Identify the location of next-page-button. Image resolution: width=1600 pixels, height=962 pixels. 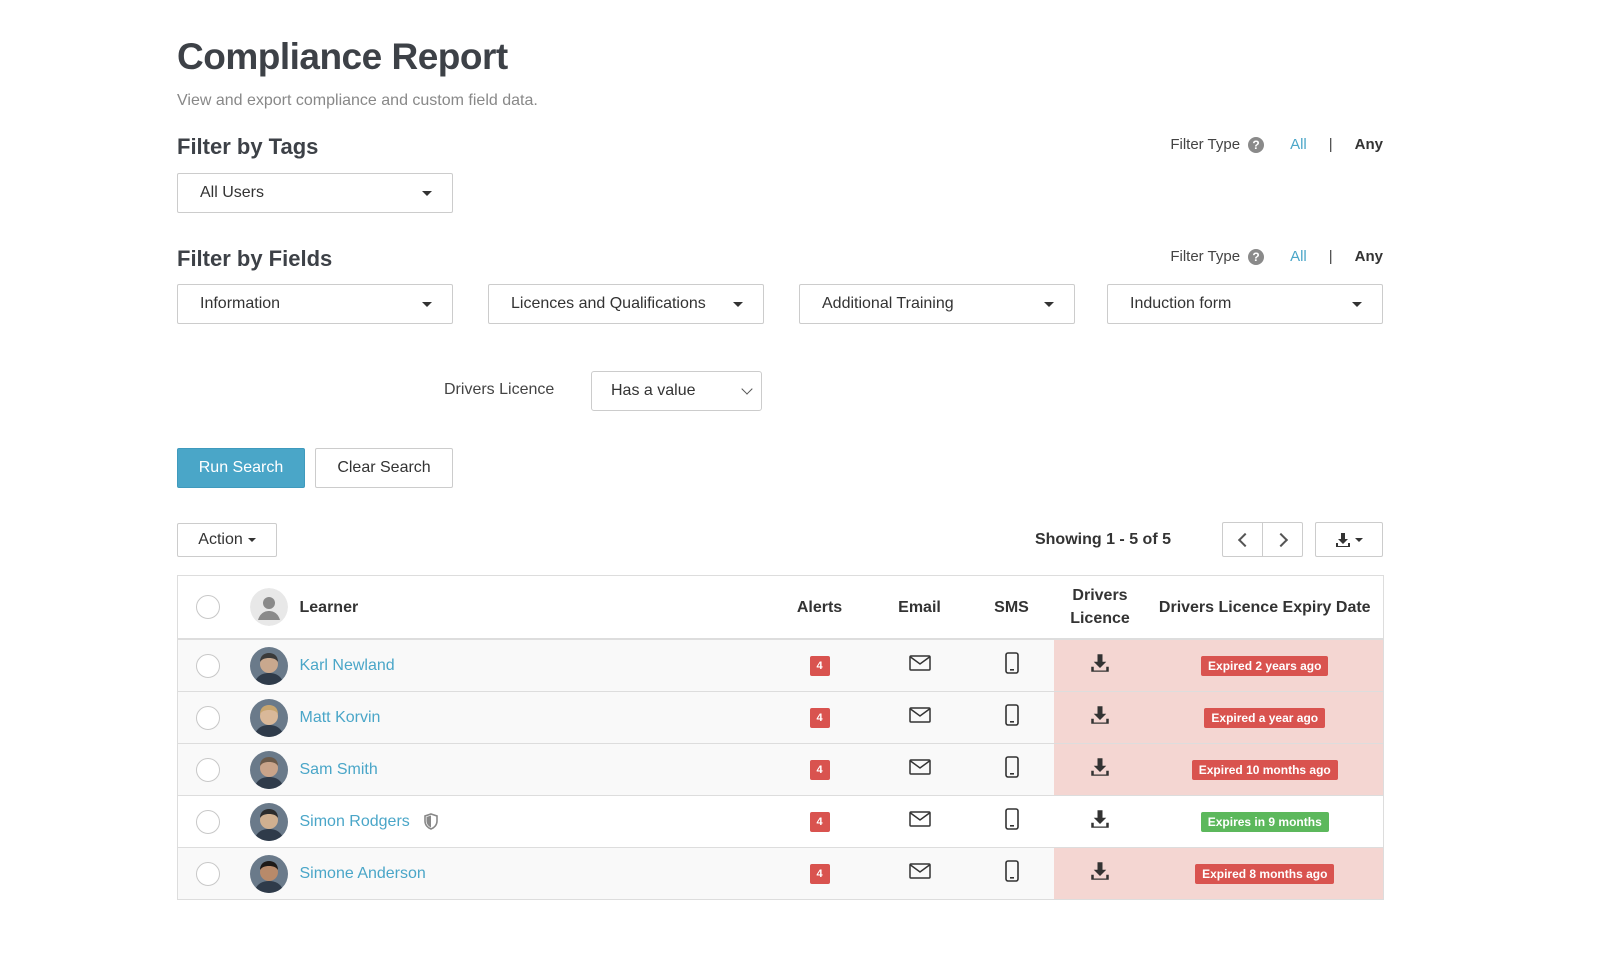
(1282, 539).